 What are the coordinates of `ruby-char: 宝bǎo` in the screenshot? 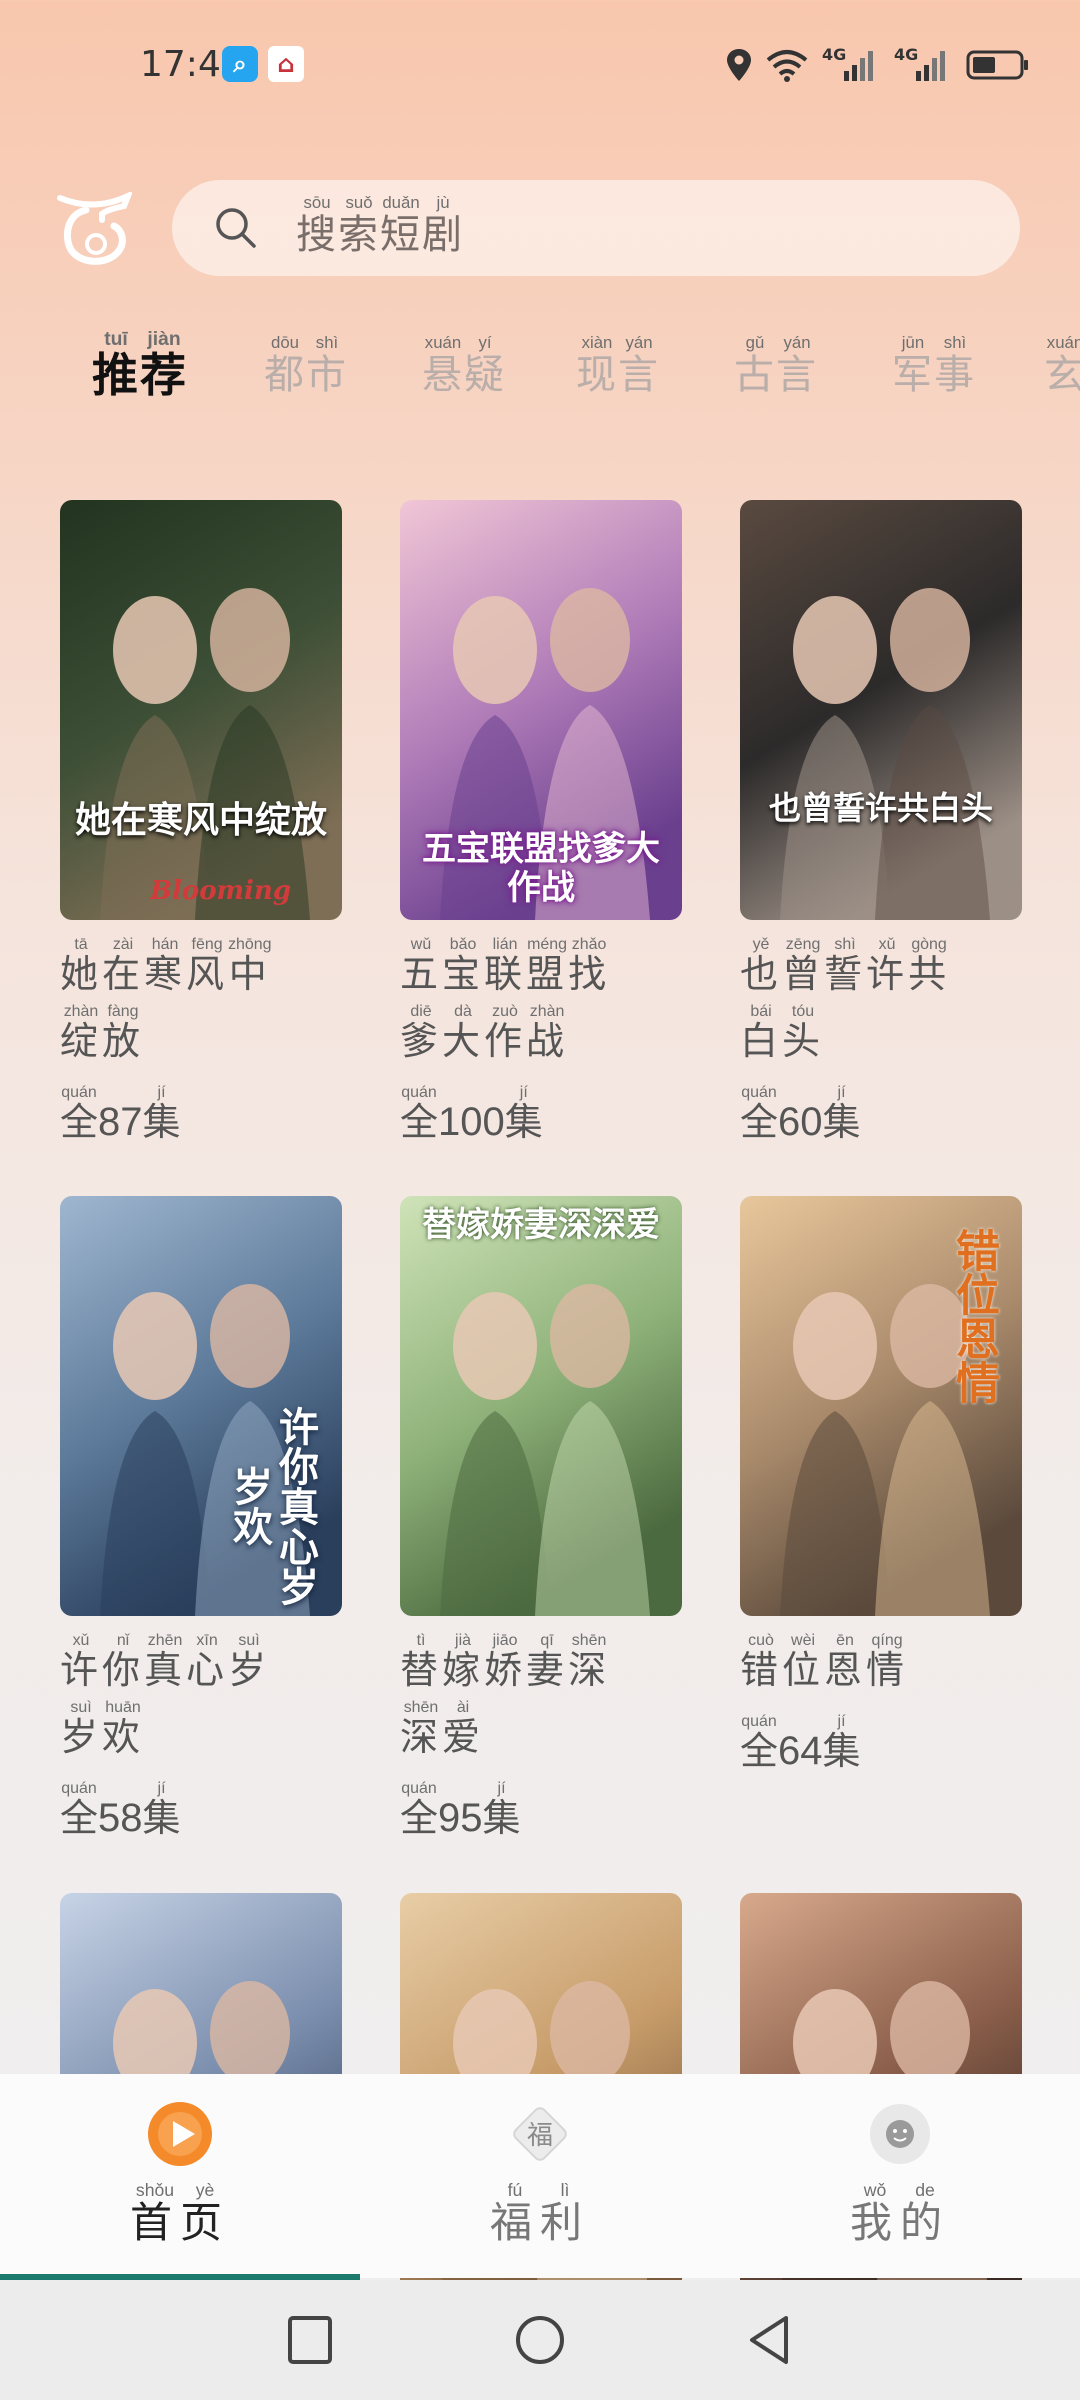 It's located at (463, 966).